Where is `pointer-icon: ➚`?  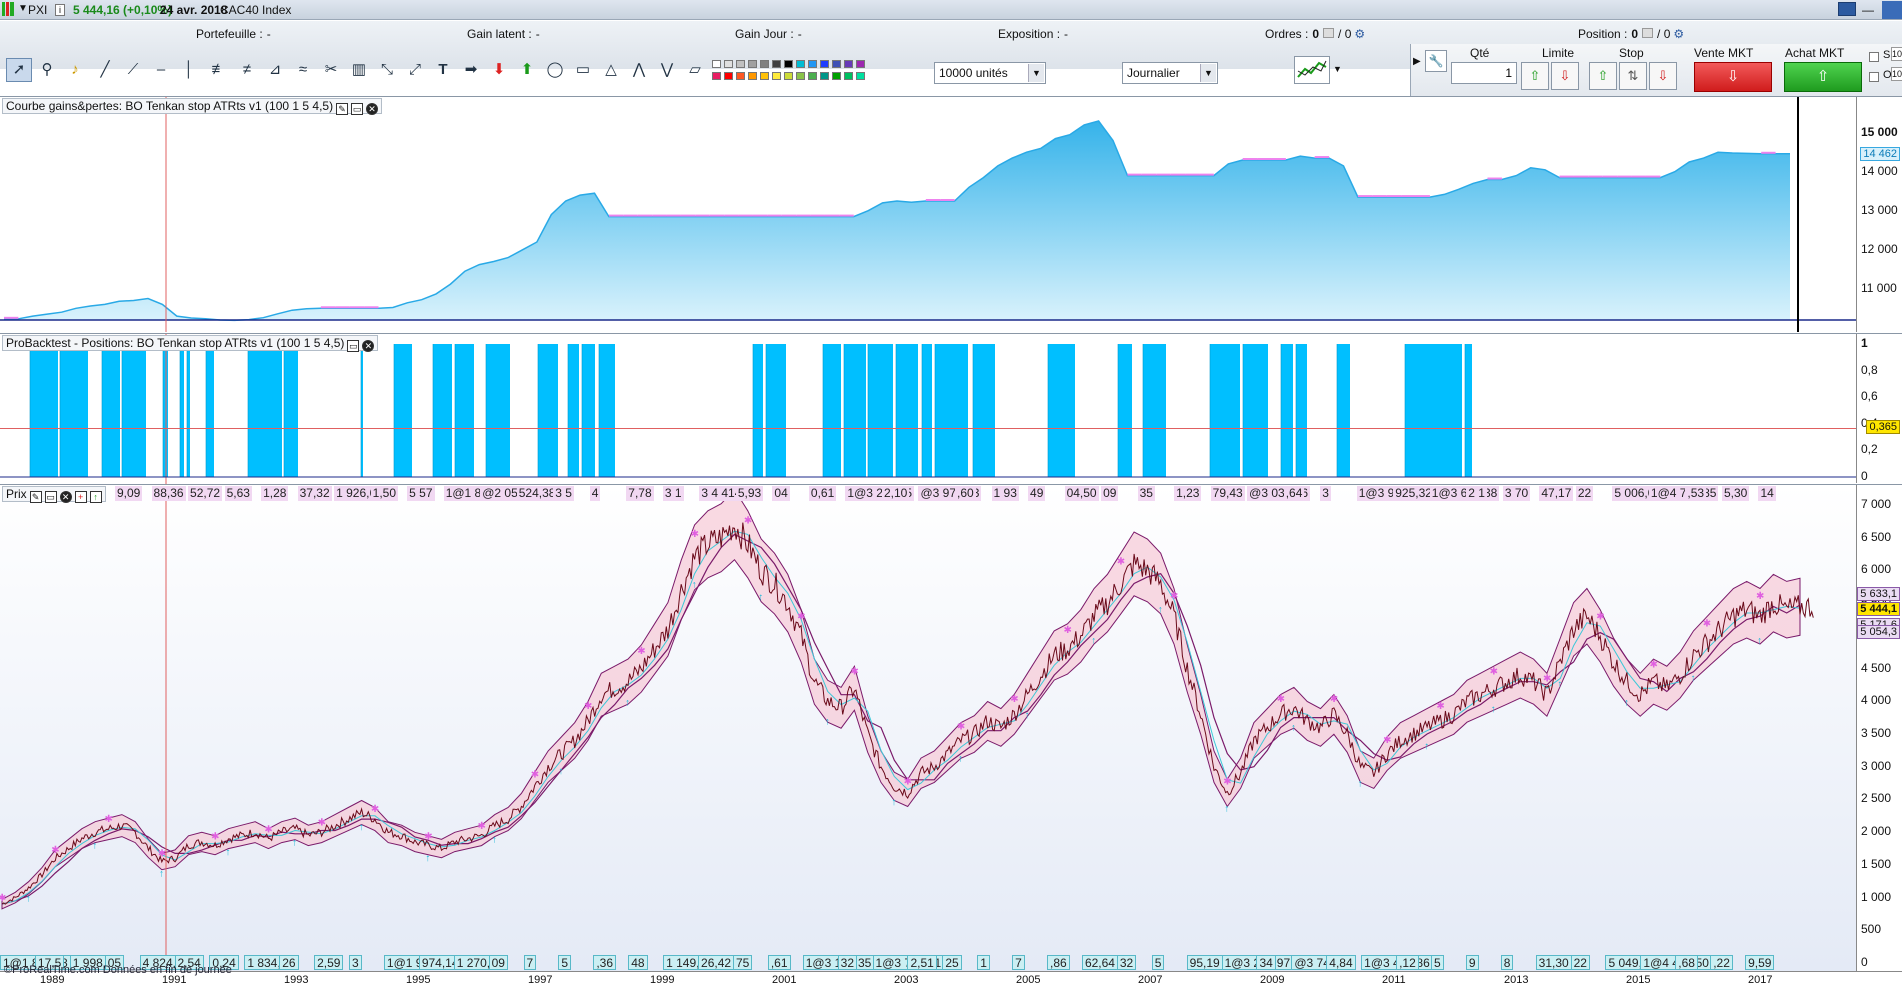 pointer-icon: ➚ is located at coordinates (19, 70).